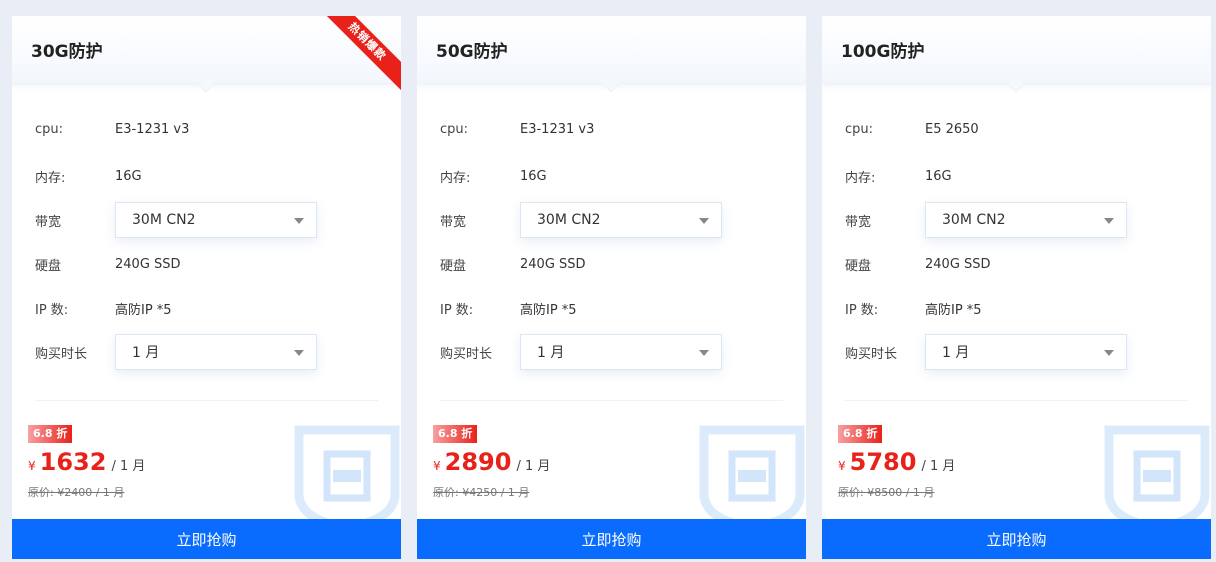 The width and height of the screenshot is (1216, 562). Describe the element at coordinates (206, 54) in the screenshot. I see `plan-card-header: 30G防护 热销爆款` at that location.